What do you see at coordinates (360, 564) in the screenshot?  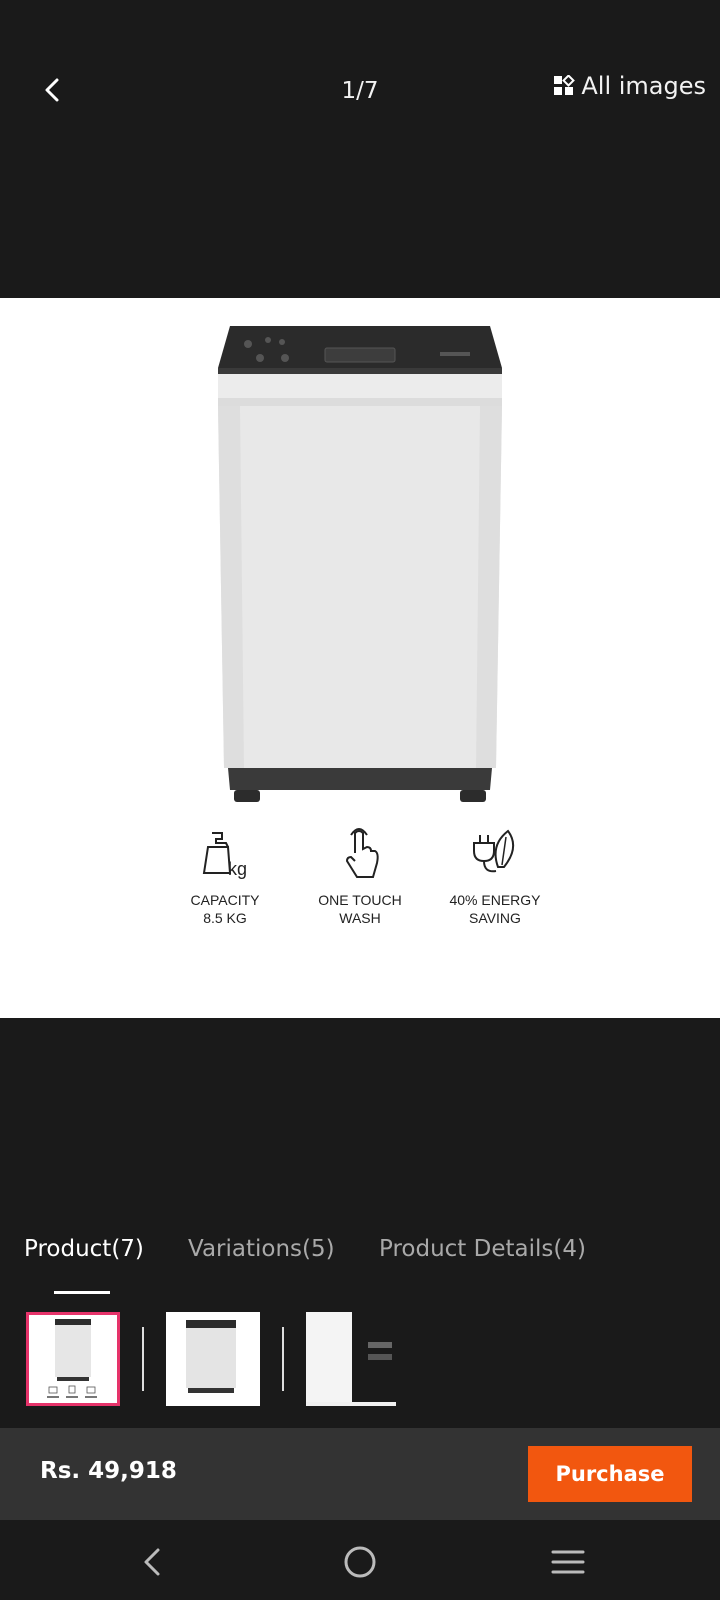 I see `washing-machine-image` at bounding box center [360, 564].